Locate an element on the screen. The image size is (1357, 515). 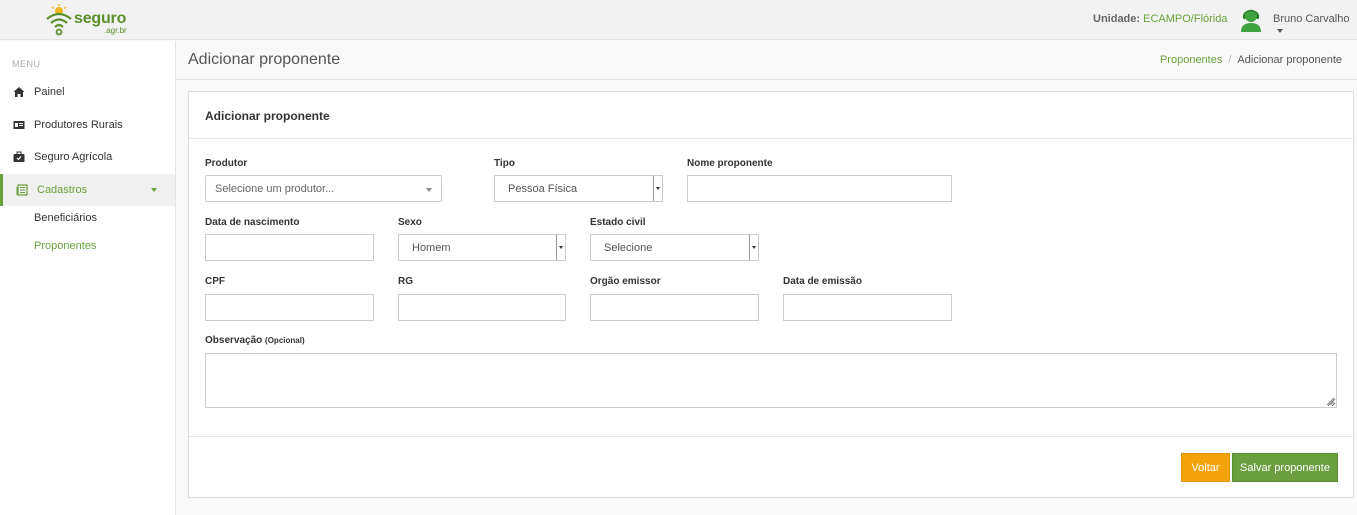
sidebar-item-label: Cadastros is located at coordinates (62, 190).